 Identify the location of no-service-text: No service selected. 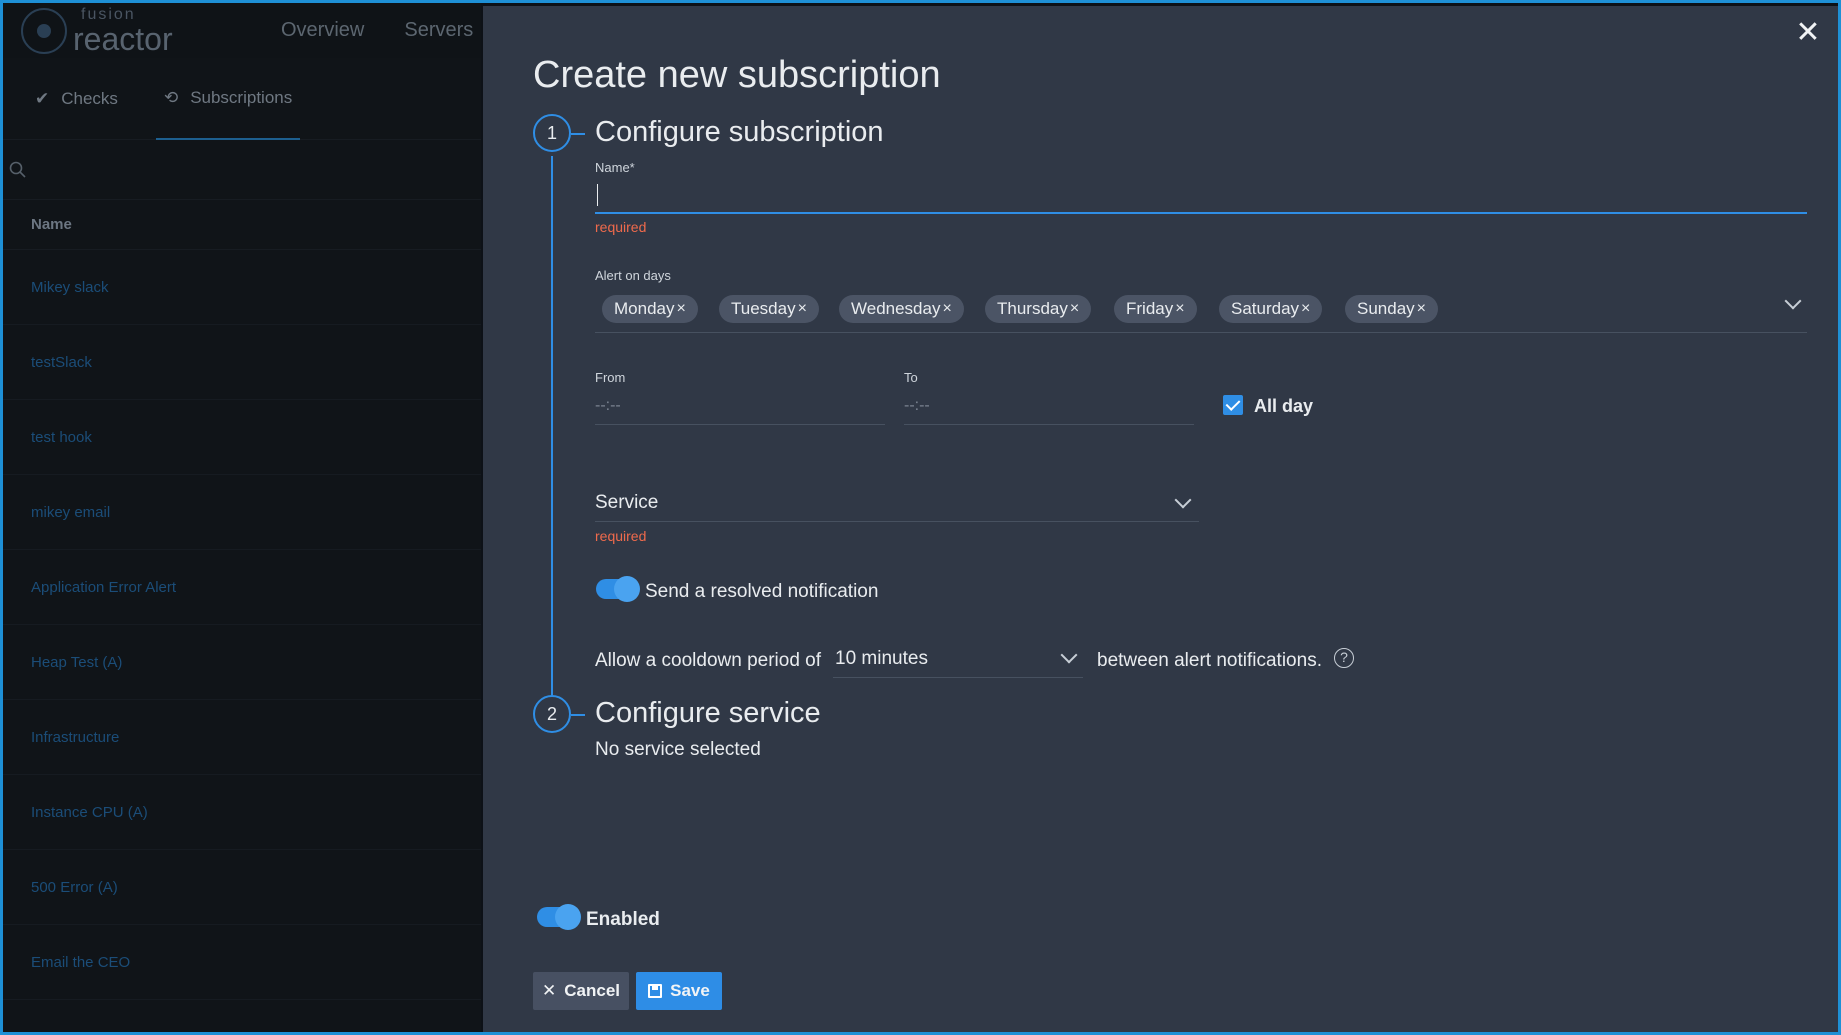
(678, 749).